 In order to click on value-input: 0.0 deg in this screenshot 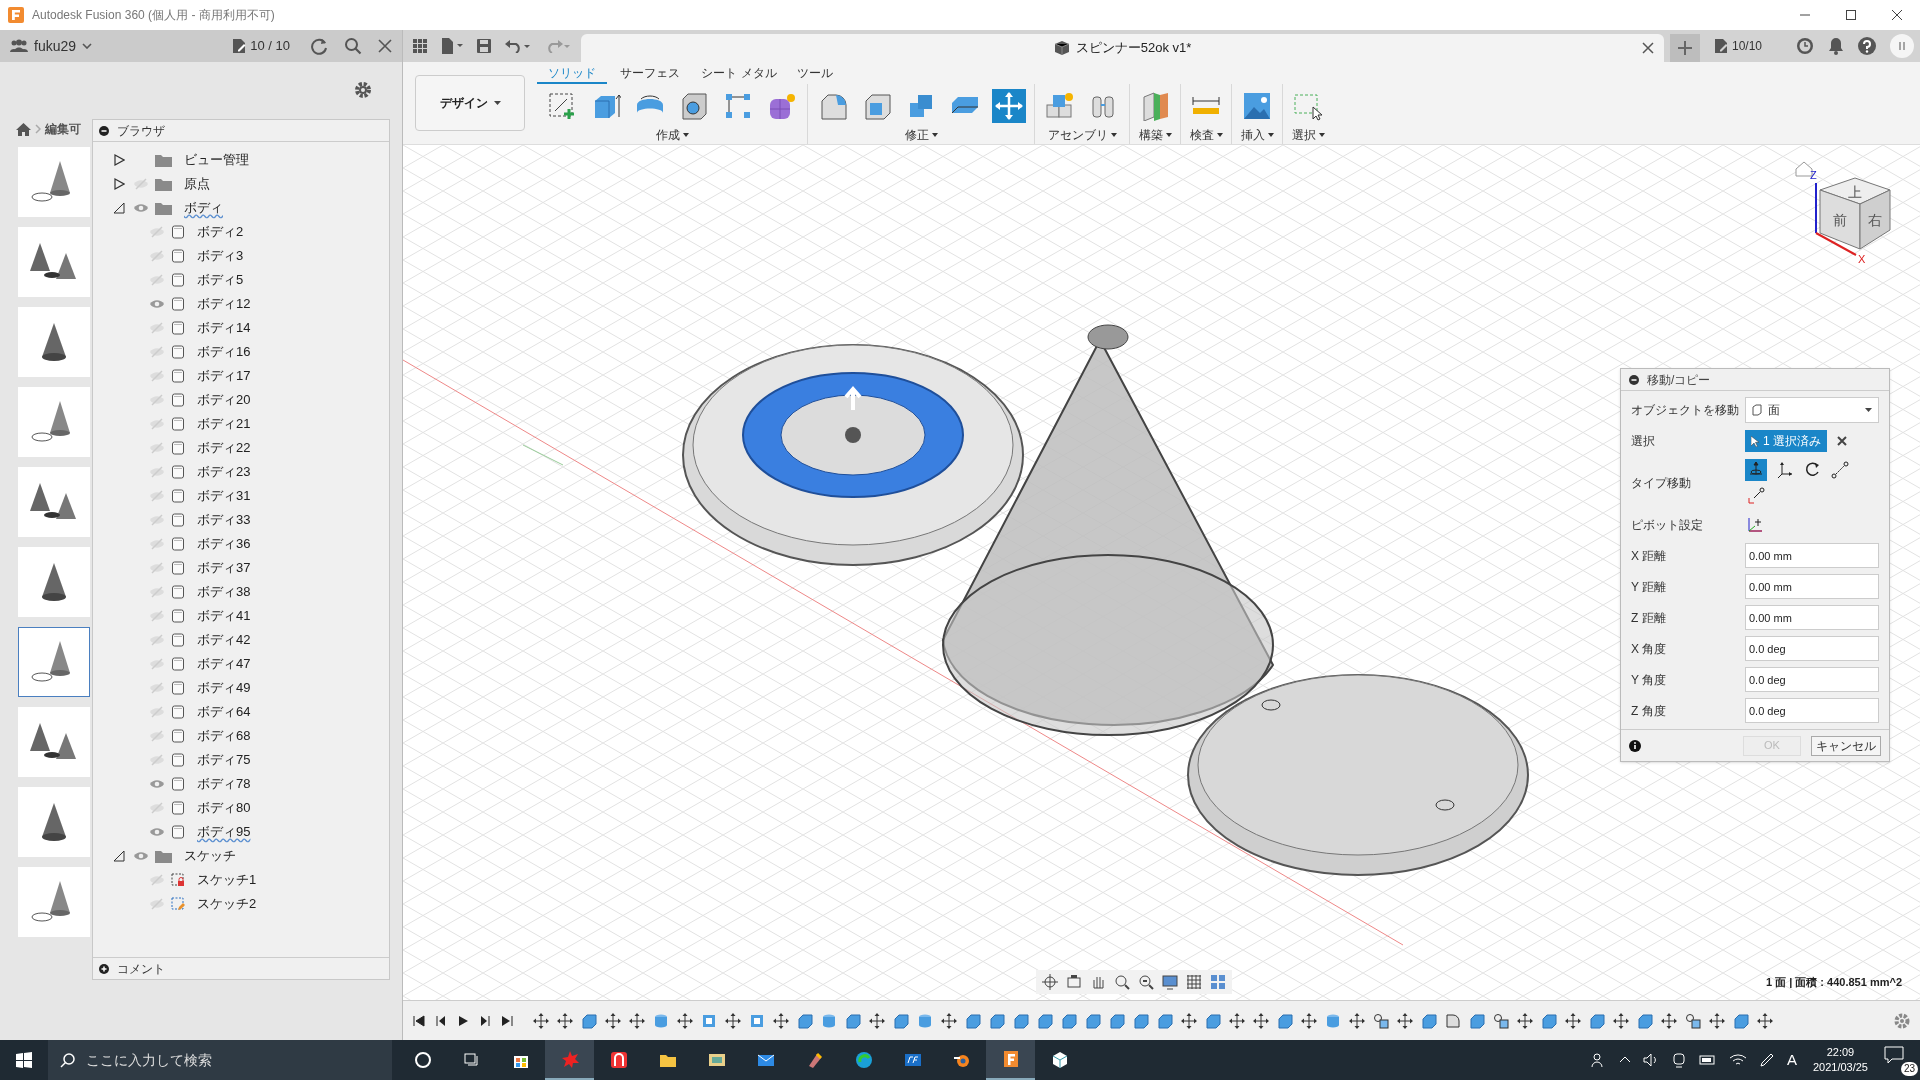, I will do `click(1812, 679)`.